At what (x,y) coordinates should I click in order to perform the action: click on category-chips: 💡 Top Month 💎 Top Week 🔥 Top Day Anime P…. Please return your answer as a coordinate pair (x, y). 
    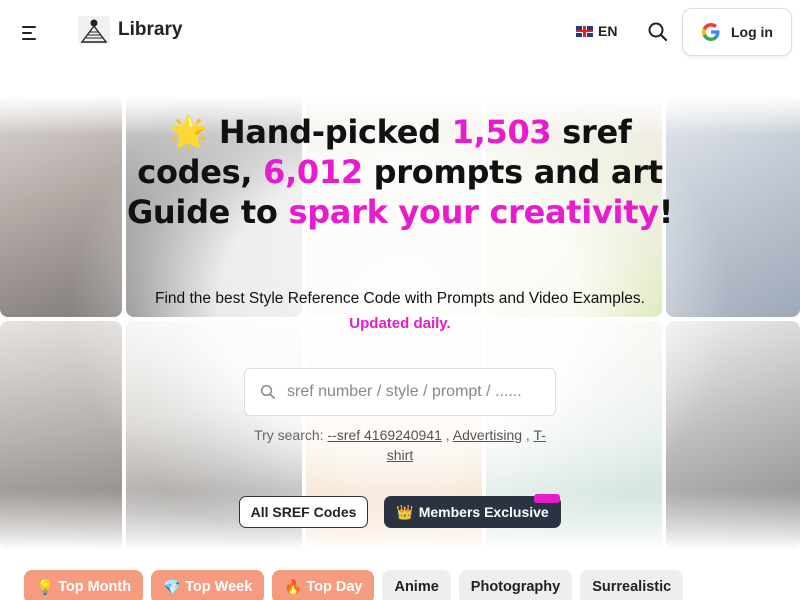
    Looking at the image, I should click on (354, 585).